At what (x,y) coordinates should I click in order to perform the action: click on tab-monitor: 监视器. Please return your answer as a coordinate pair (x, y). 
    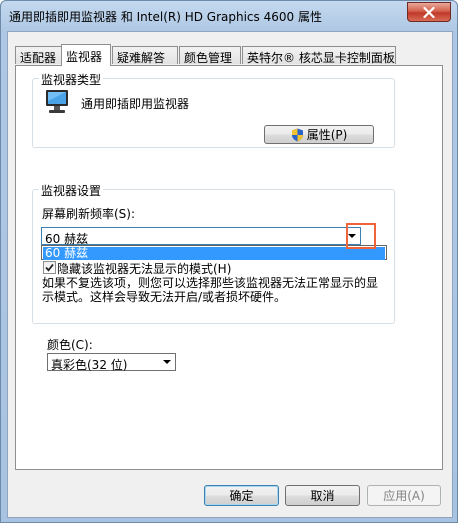
    Looking at the image, I should click on (86, 55).